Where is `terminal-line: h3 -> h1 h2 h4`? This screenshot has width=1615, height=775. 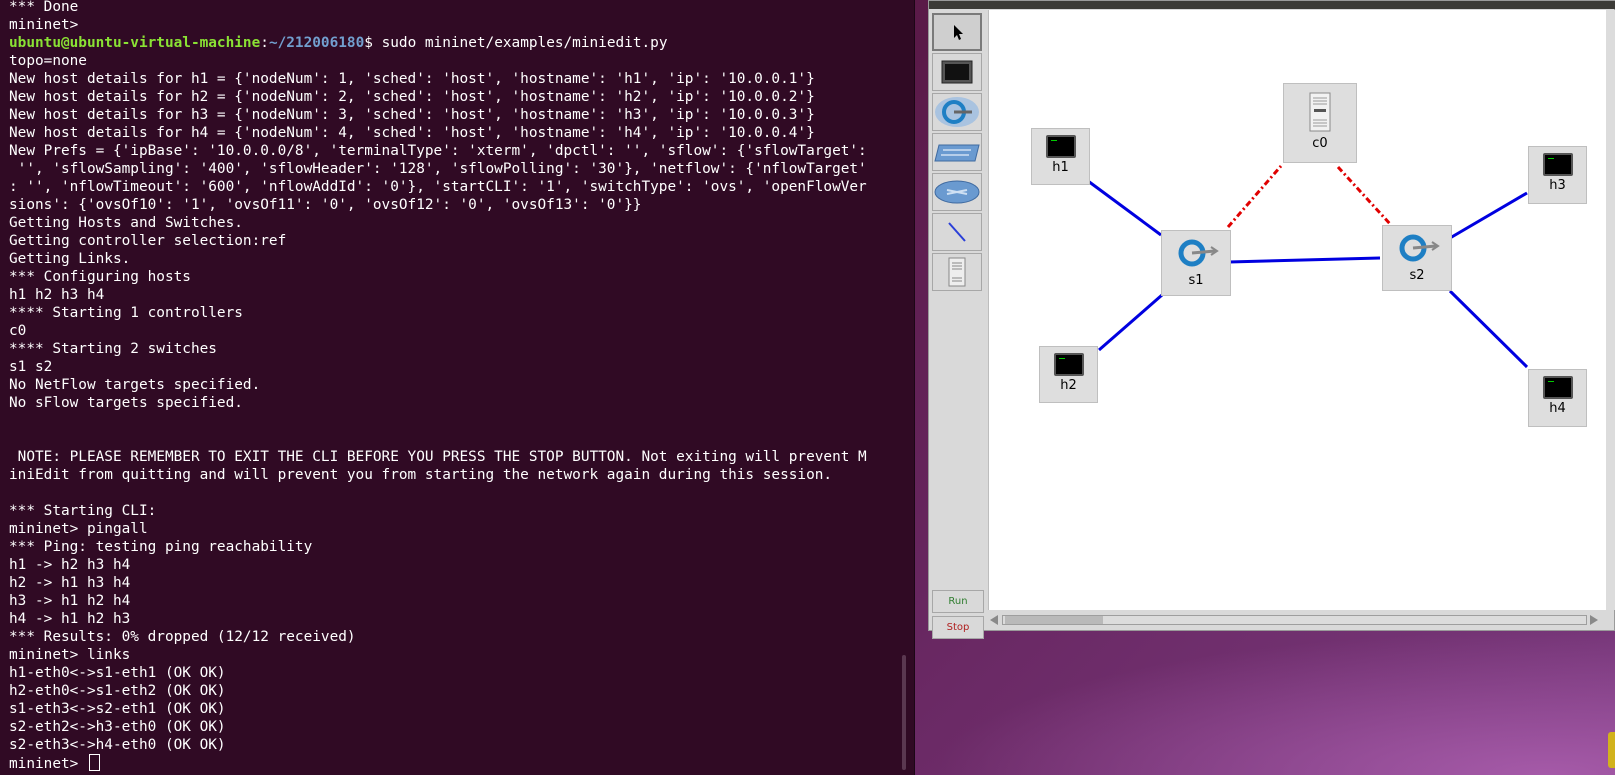 terminal-line: h3 -> h1 h2 h4 is located at coordinates (456, 601).